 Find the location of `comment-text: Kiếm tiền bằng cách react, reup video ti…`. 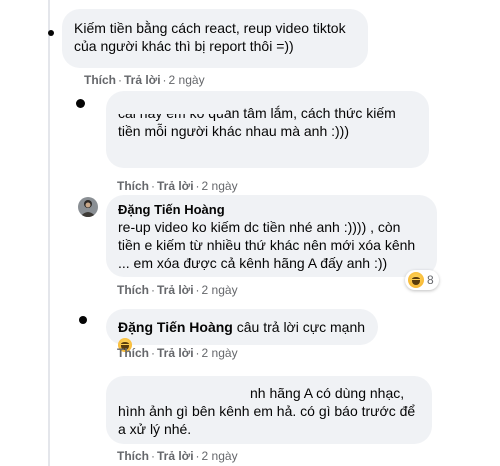

comment-text: Kiếm tiền bằng cách react, reup video ti… is located at coordinates (210, 37).